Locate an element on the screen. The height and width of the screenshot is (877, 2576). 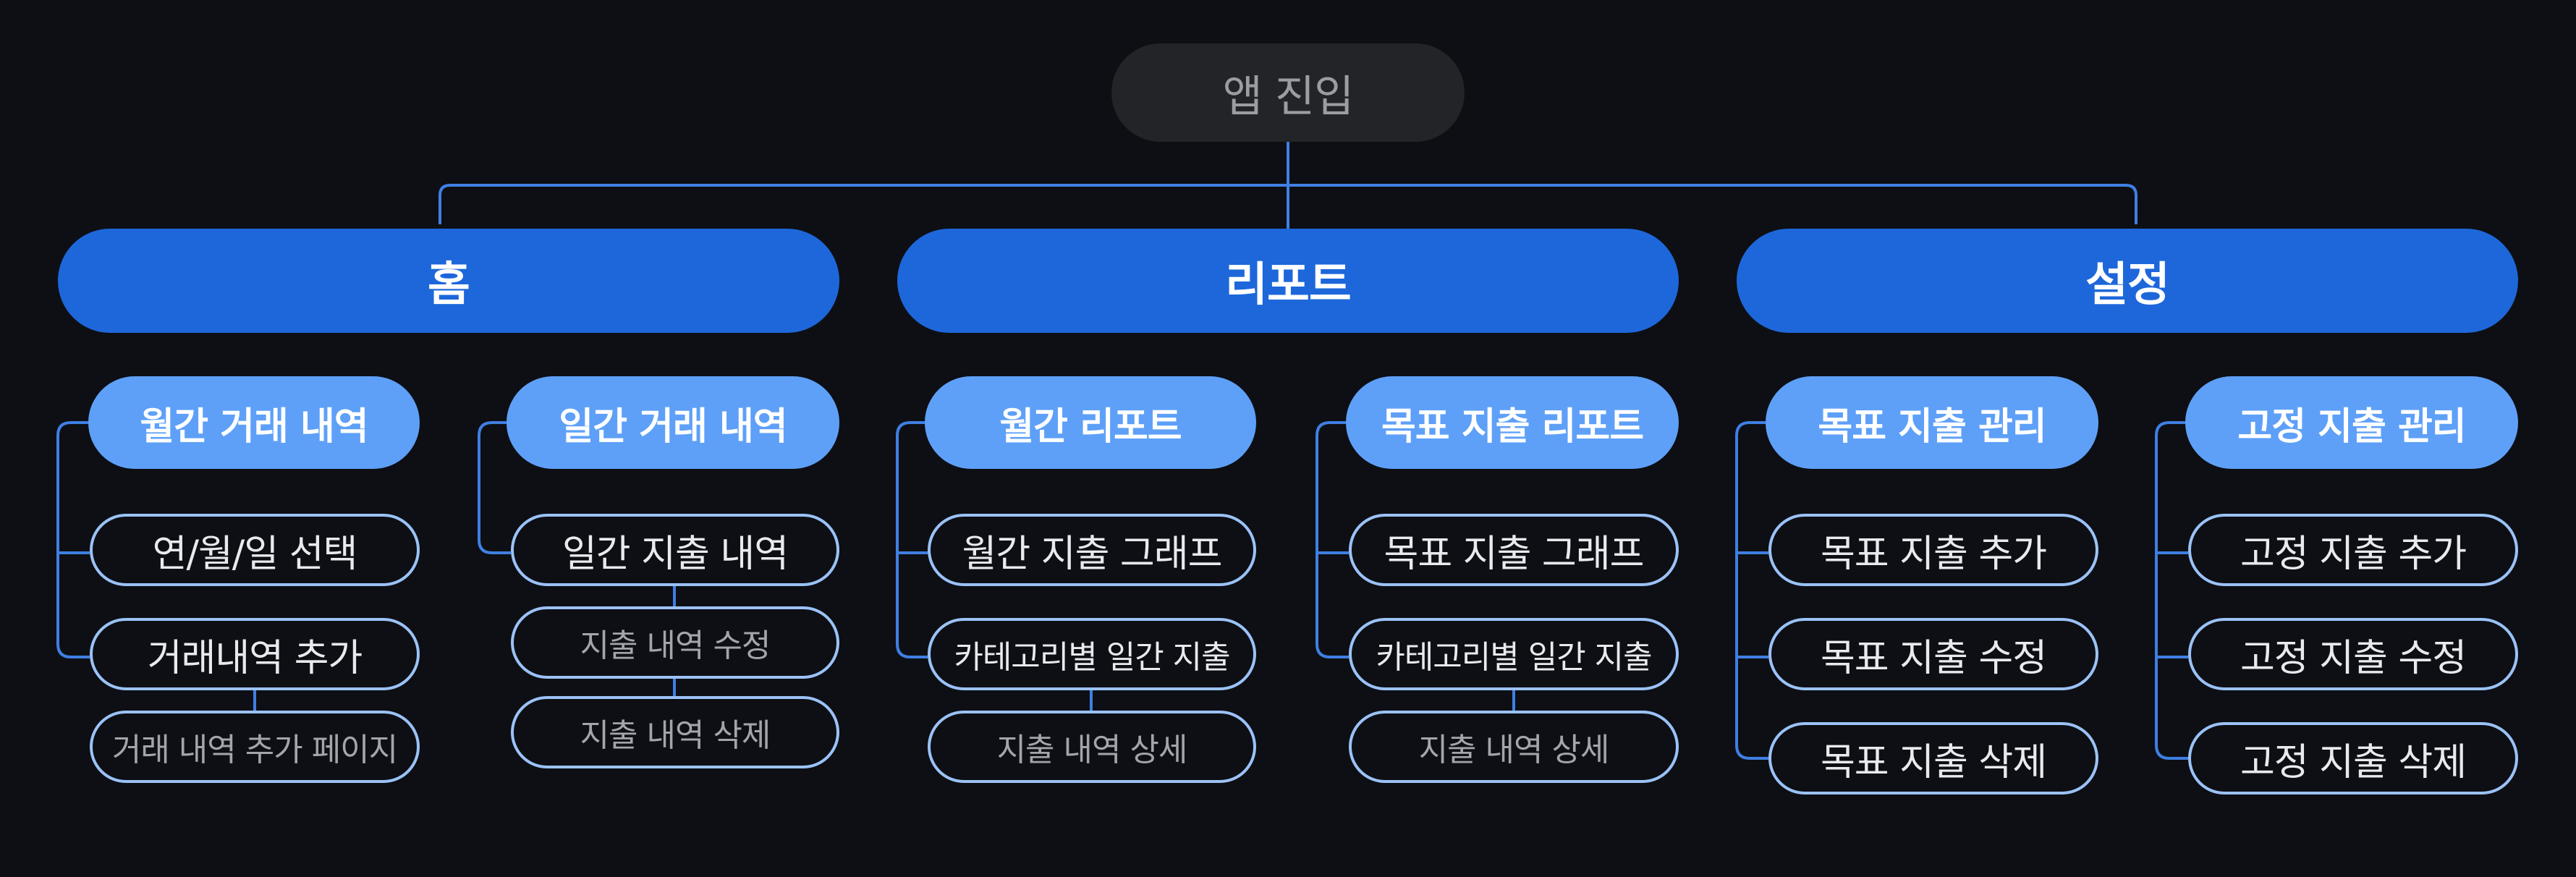
item-edit-fixed-expense: 고정 지출 수정 is located at coordinates (2353, 654).